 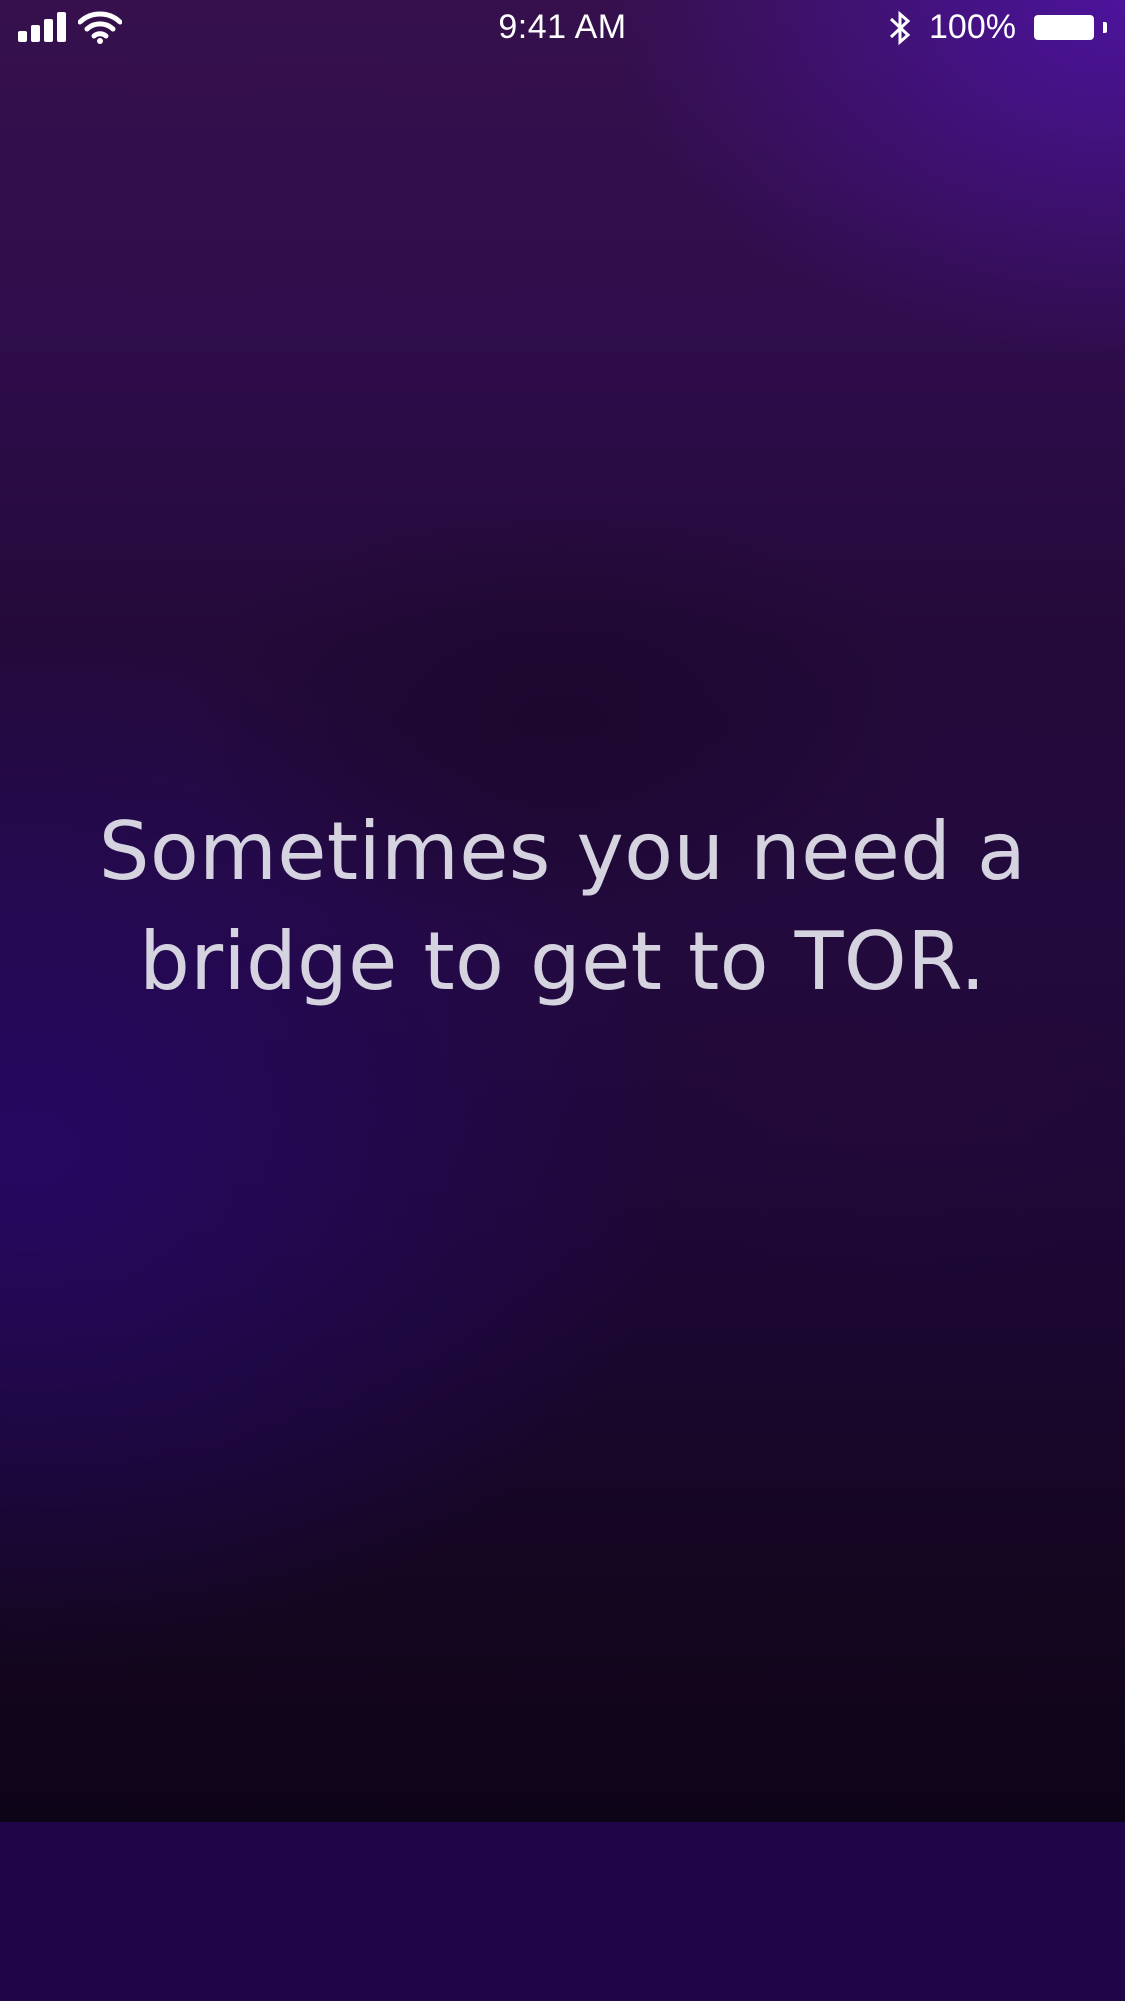 I want to click on bottom-panel, so click(x=562, y=1911).